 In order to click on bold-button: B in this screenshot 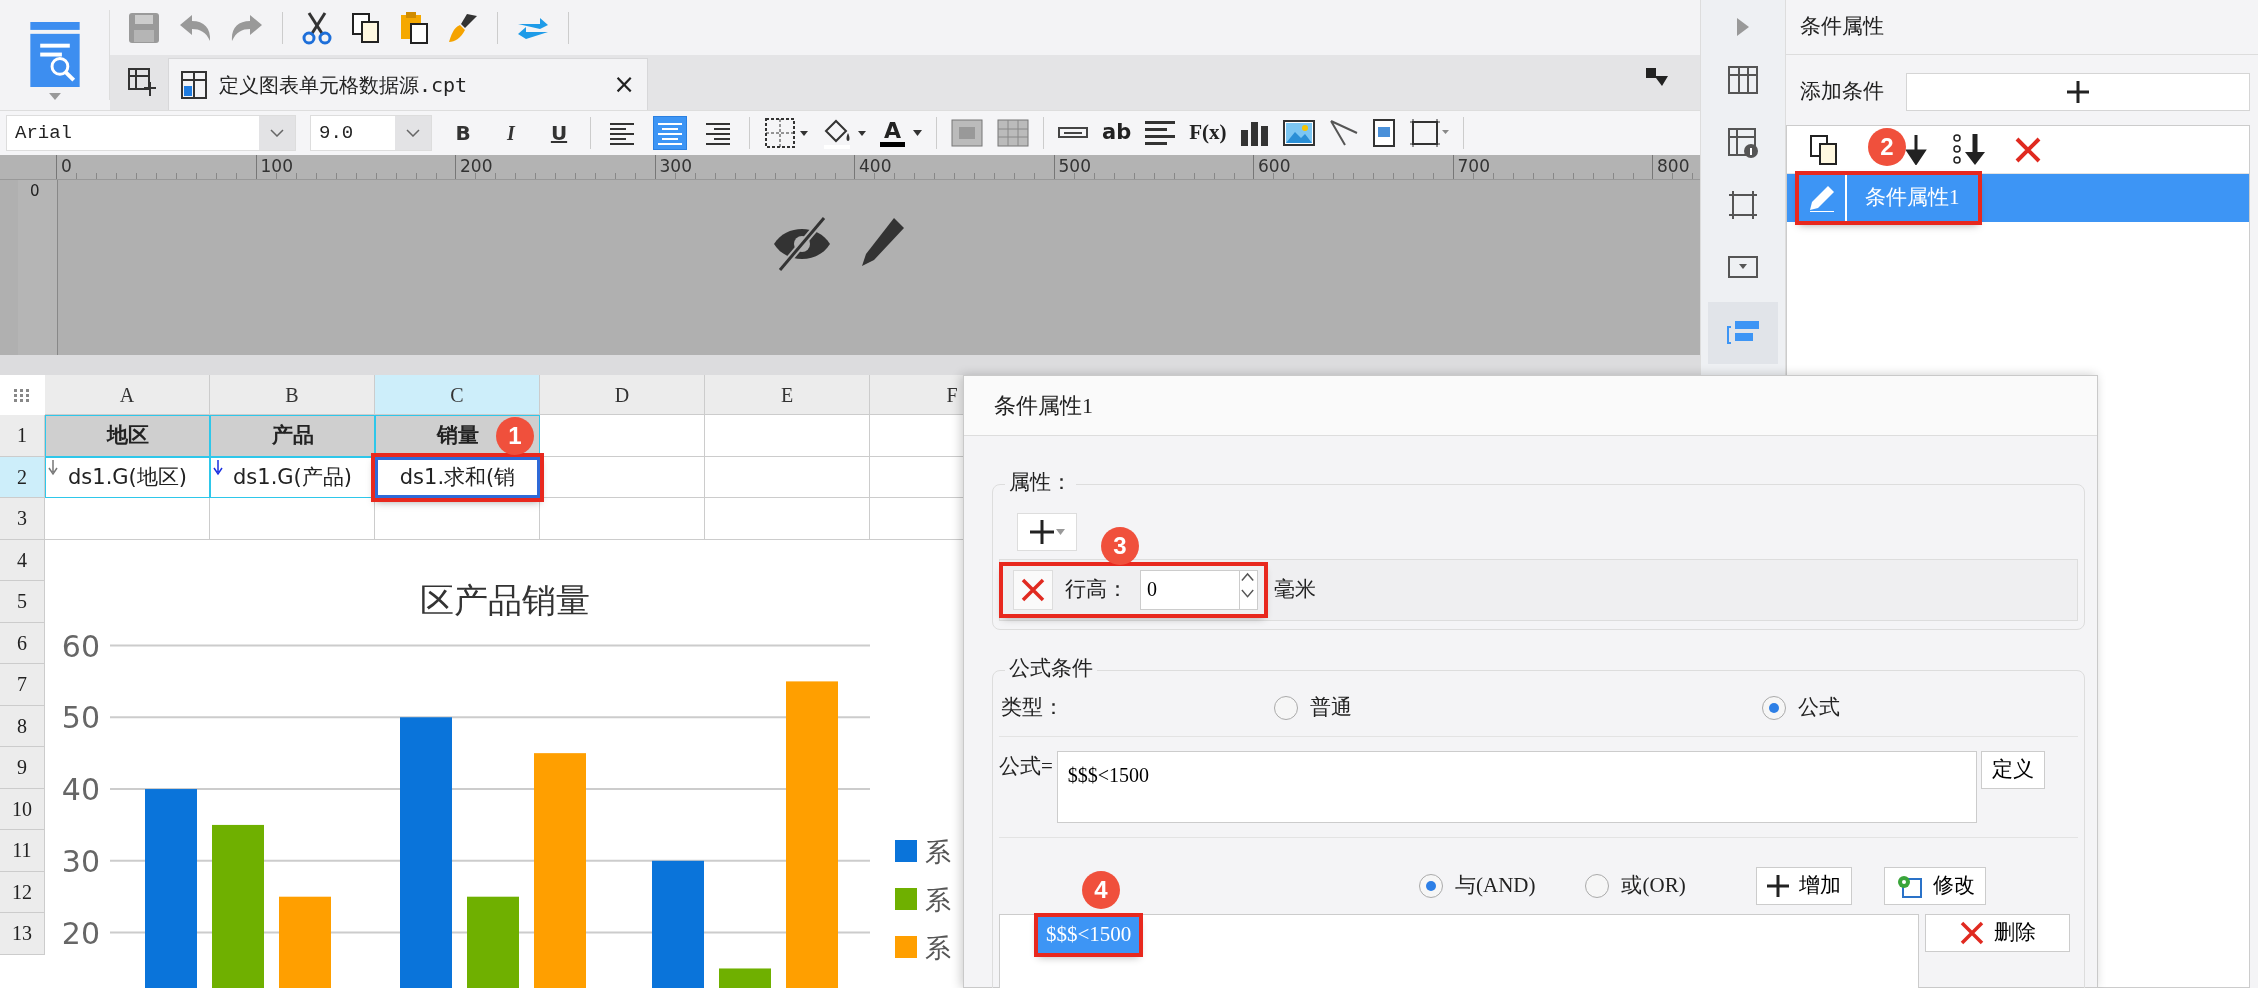, I will do `click(463, 133)`.